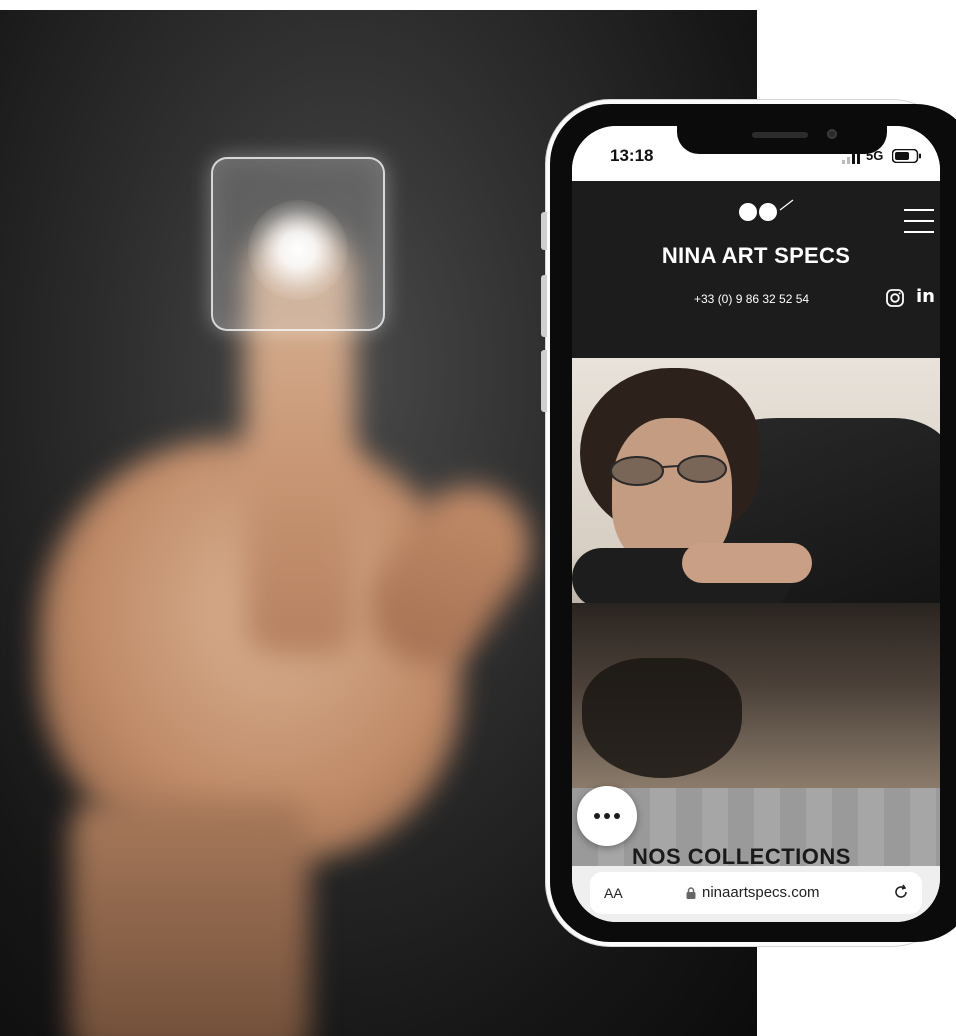  Describe the element at coordinates (756, 269) in the screenshot. I see `site-header: NINA ART SPECS +33 (0) 9 86 32 52 54 in` at that location.